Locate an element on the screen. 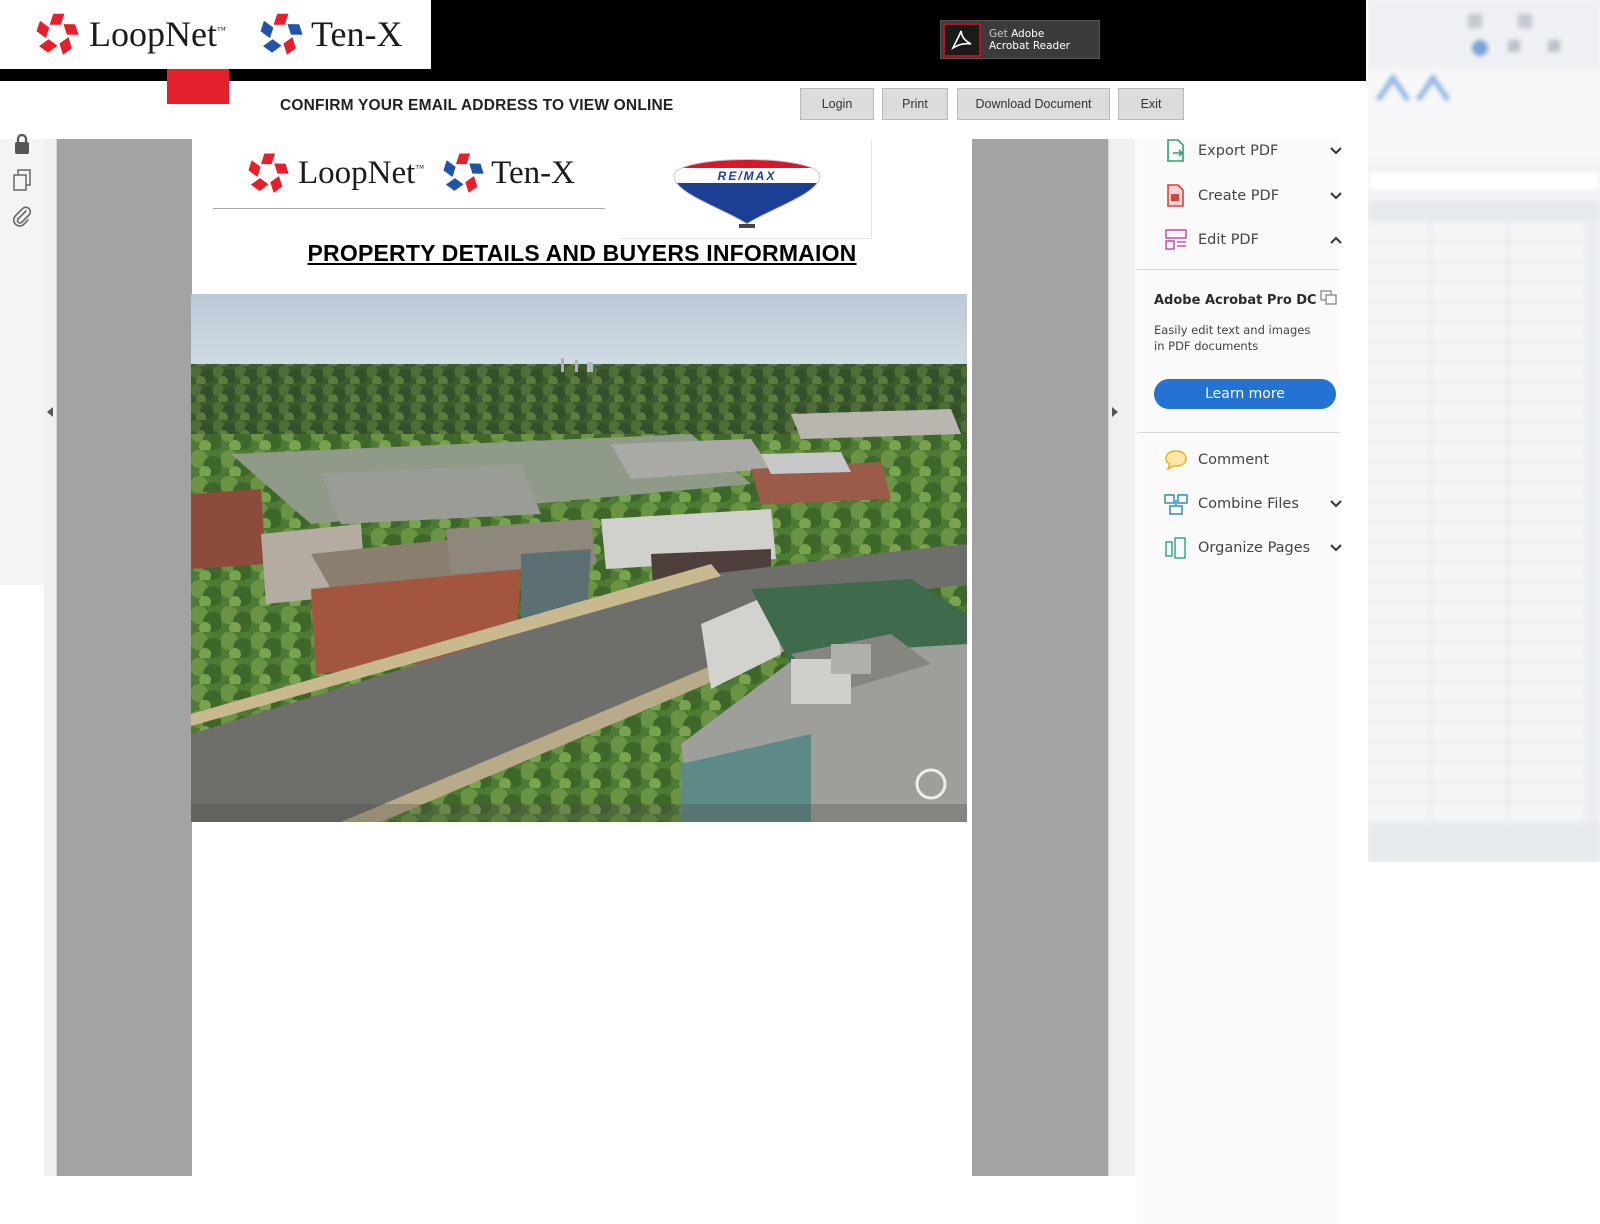  export-pdf-icon is located at coordinates (1176, 151).